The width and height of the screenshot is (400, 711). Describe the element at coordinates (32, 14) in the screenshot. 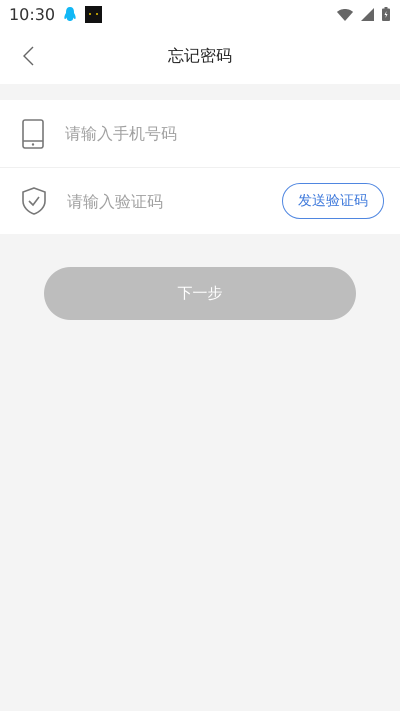

I see `status-time: 10:30` at that location.